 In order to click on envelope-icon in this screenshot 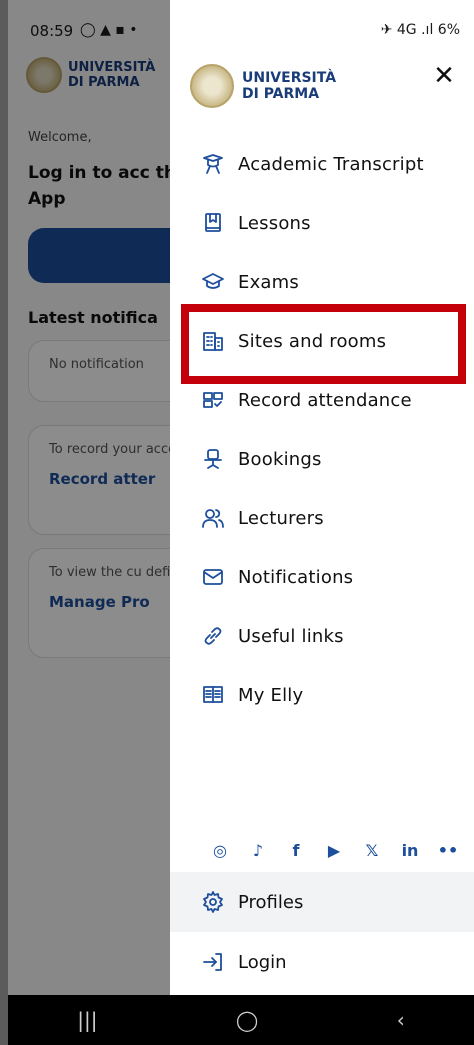, I will do `click(213, 577)`.